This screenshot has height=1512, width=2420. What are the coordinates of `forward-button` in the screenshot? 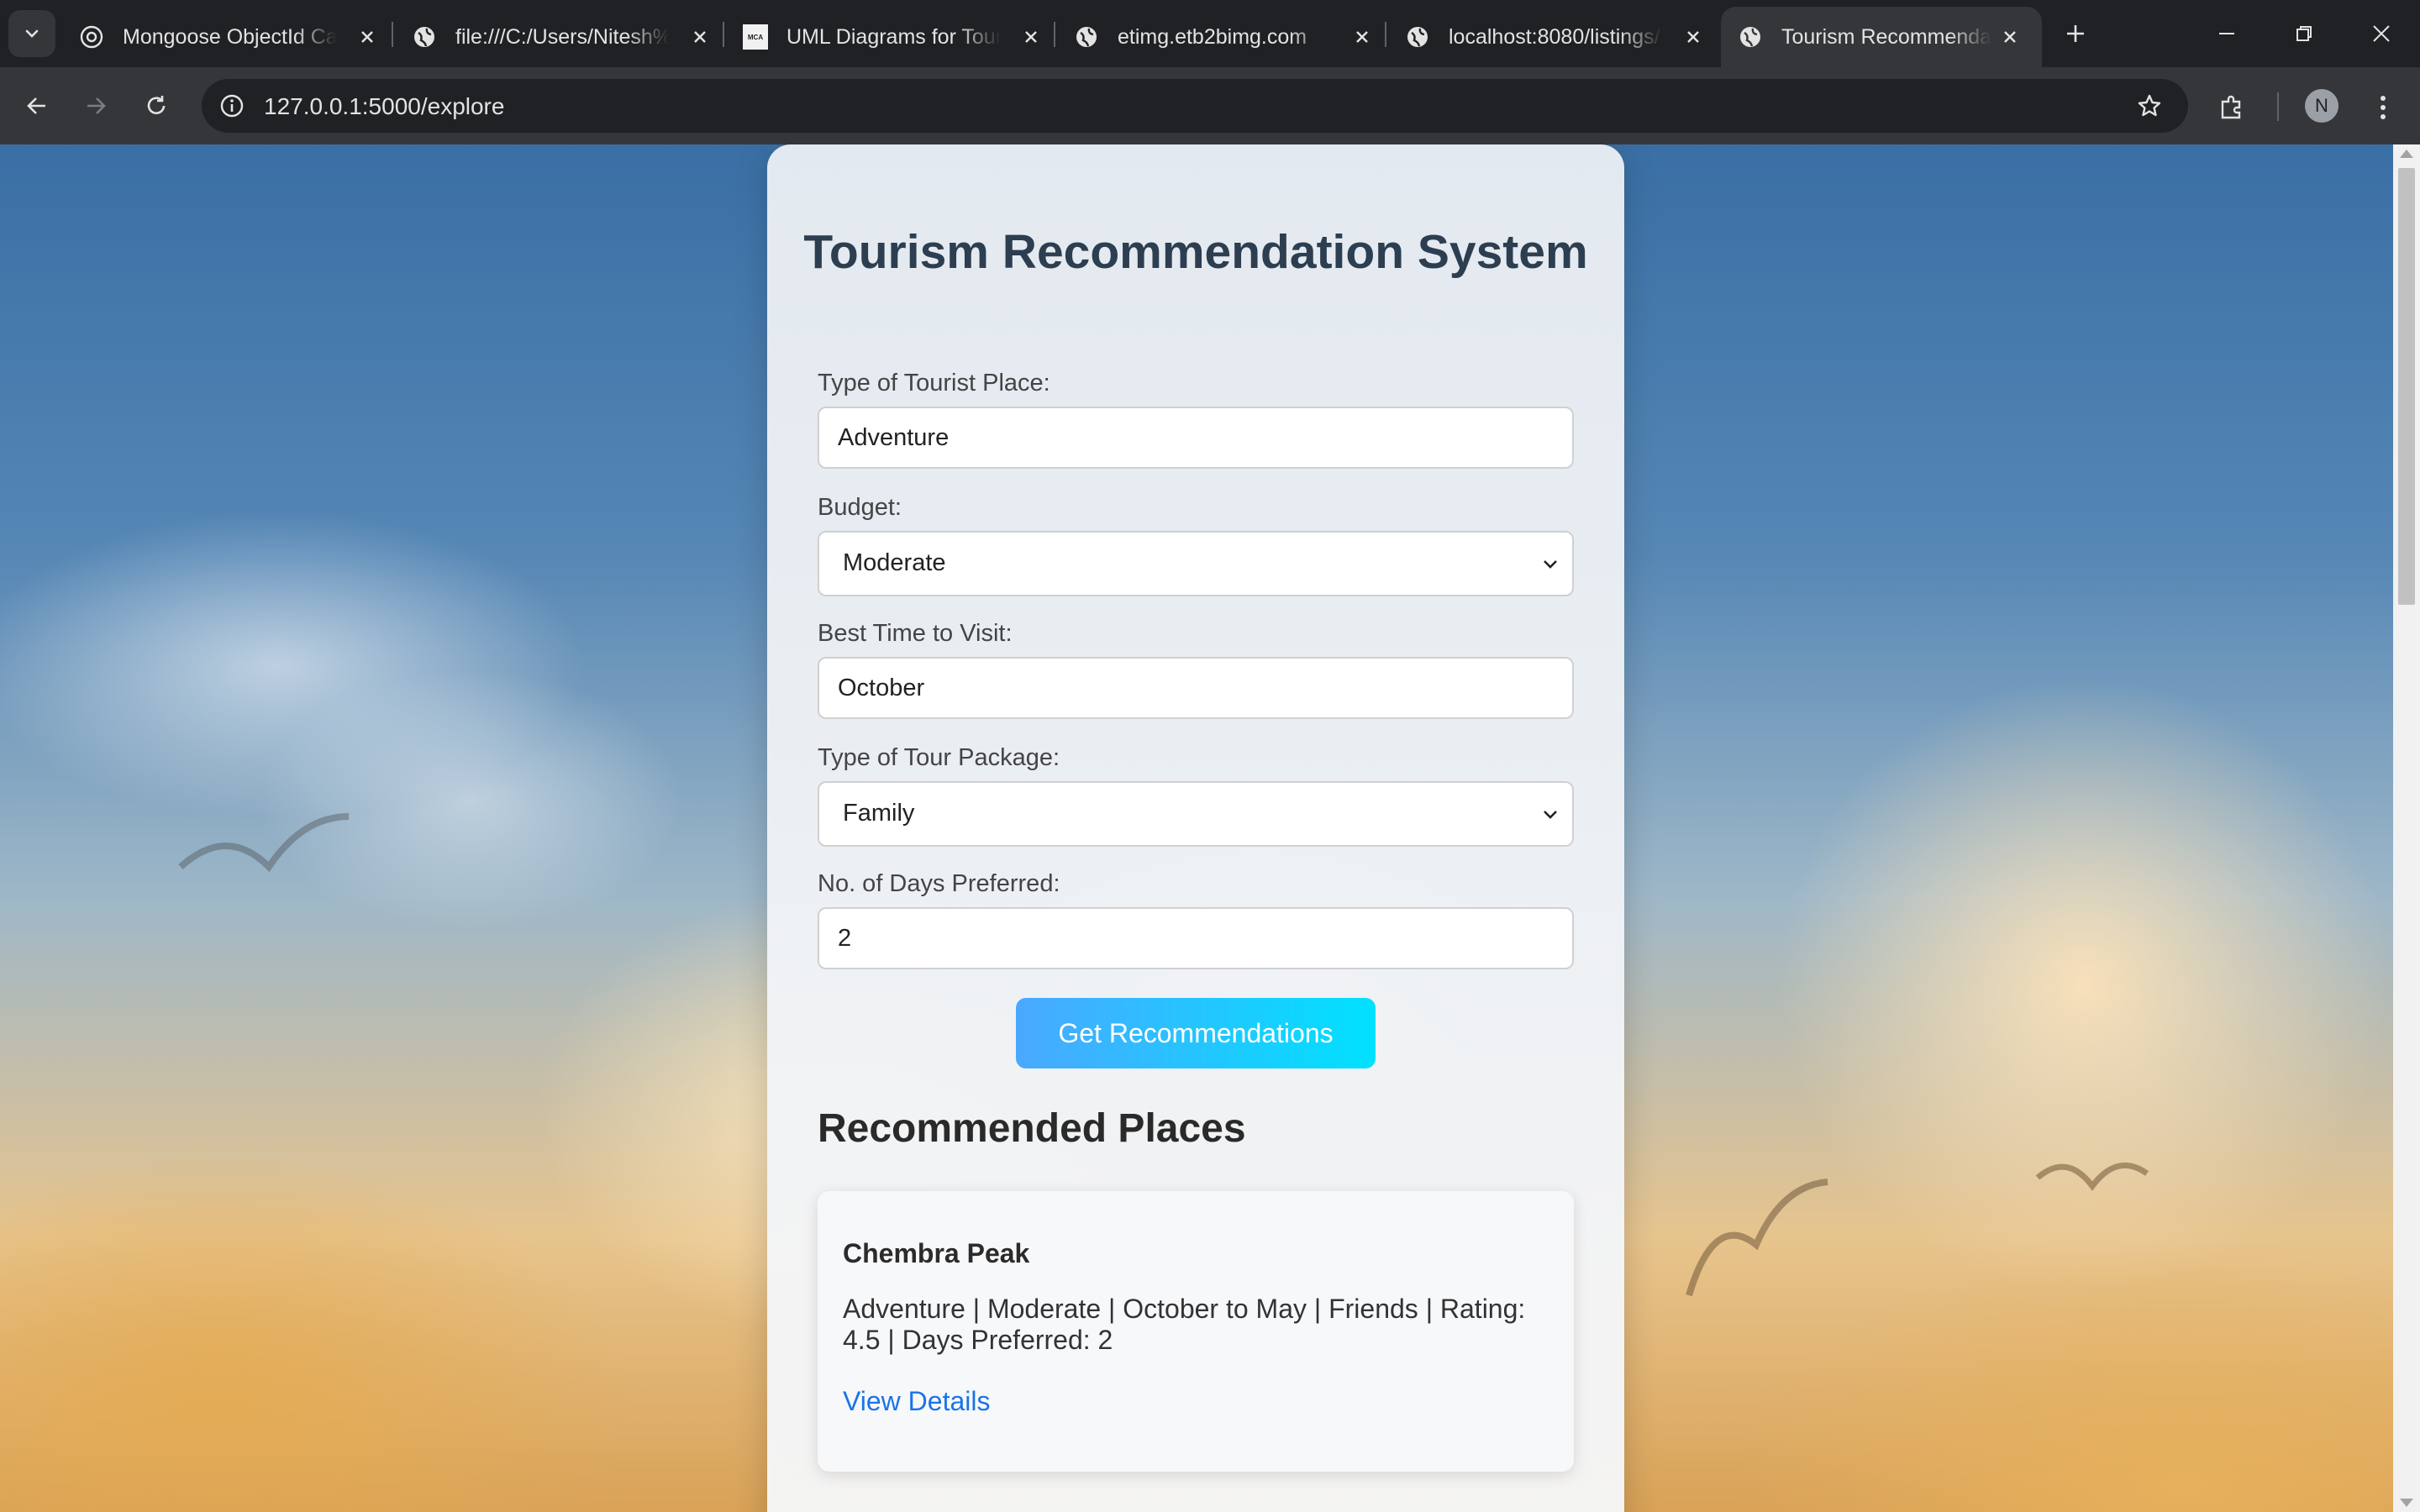 It's located at (96, 106).